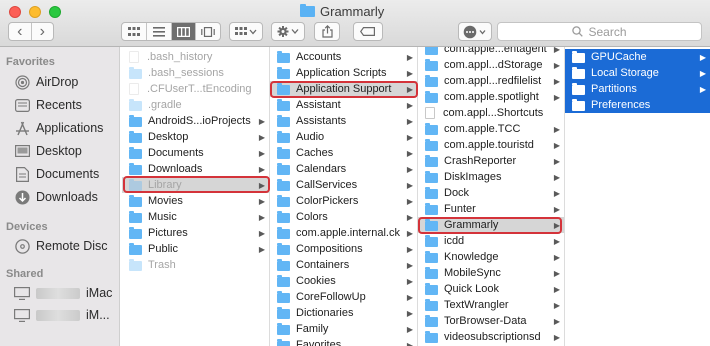 This screenshot has height=346, width=710. Describe the element at coordinates (195, 169) in the screenshot. I see `list-item: Downloads ▶` at that location.